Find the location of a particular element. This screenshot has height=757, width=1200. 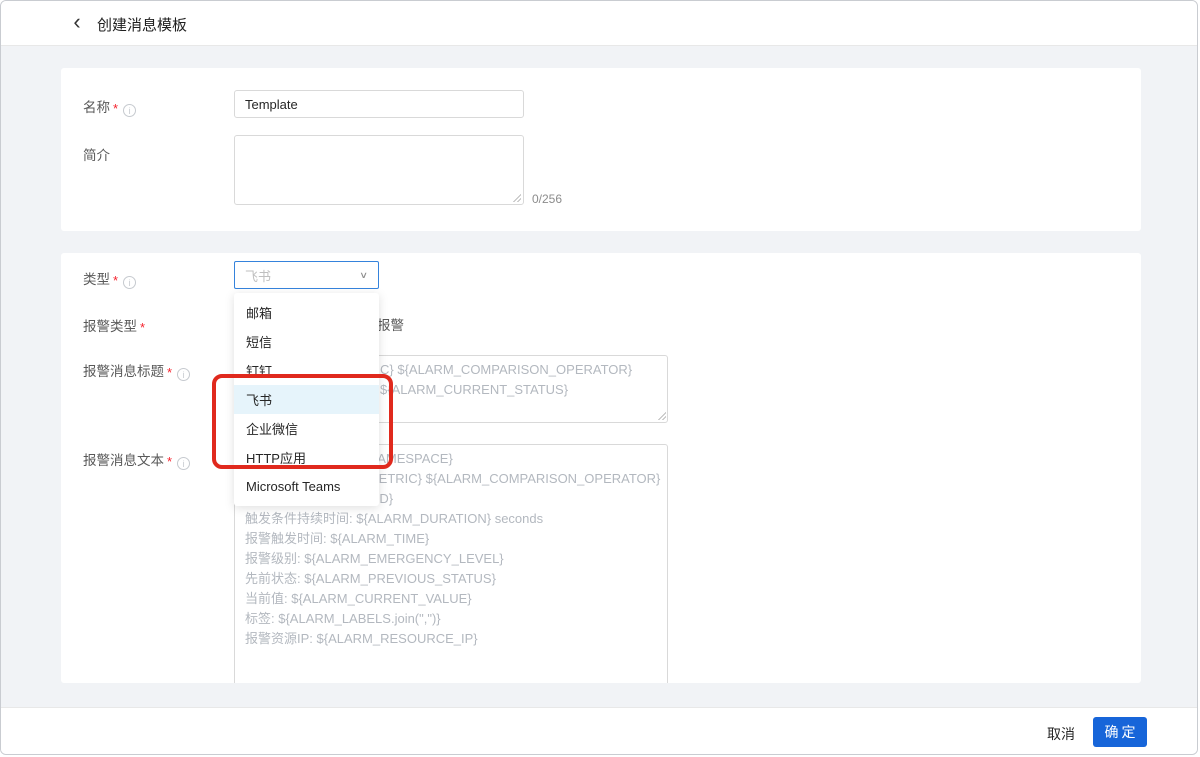

dropdown-option: Microsoft Teams is located at coordinates (306, 486).